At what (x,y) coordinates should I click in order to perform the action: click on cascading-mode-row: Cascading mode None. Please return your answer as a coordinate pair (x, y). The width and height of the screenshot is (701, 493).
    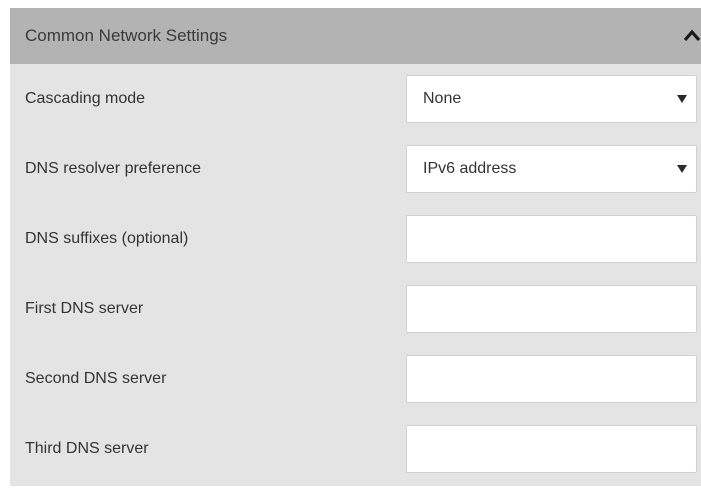
    Looking at the image, I should click on (355, 99).